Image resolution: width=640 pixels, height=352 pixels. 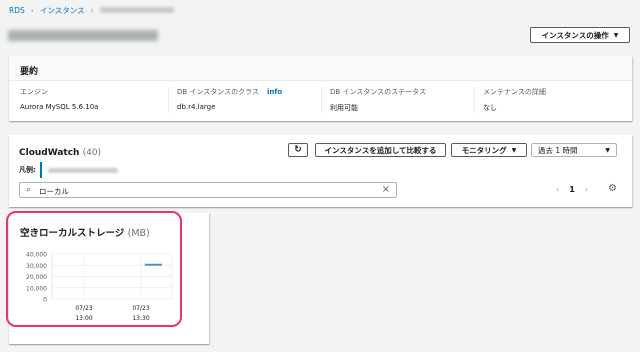 I want to click on engine-value: Aurora MySQL 5.6.10a, so click(x=59, y=107).